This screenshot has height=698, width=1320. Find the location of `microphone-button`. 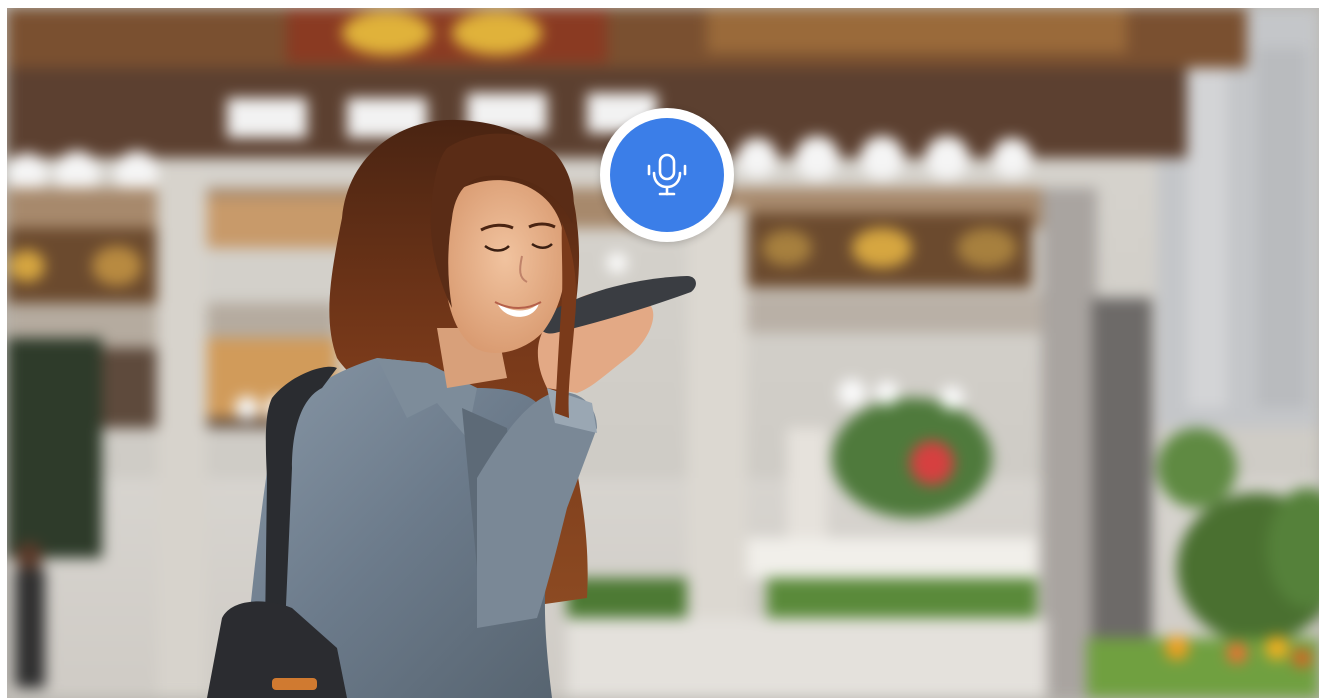

microphone-button is located at coordinates (667, 175).